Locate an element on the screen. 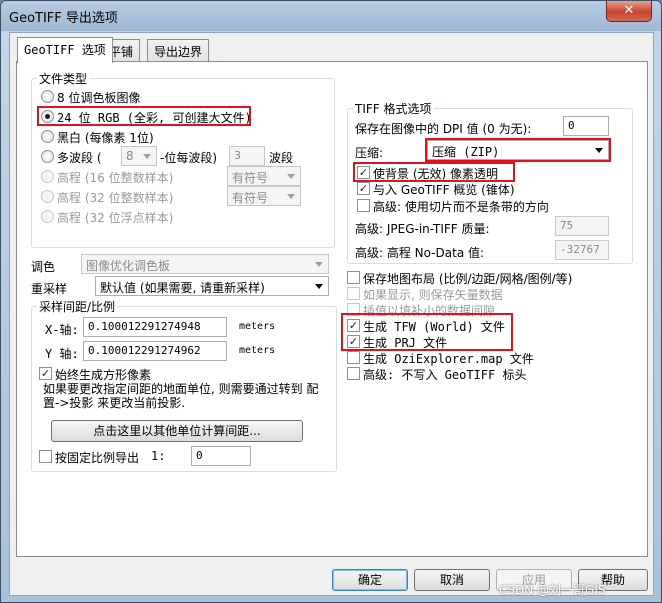 Image resolution: width=662 pixels, height=603 pixels. tfw-checkbox: ✓ is located at coordinates (353, 325).